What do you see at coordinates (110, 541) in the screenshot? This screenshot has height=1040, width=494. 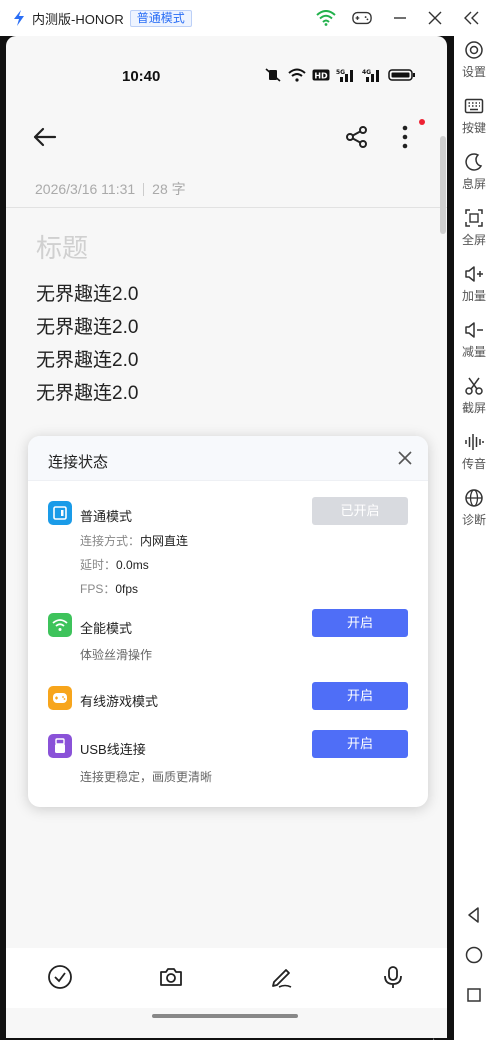 I see `detail-label: 连接方式：` at bounding box center [110, 541].